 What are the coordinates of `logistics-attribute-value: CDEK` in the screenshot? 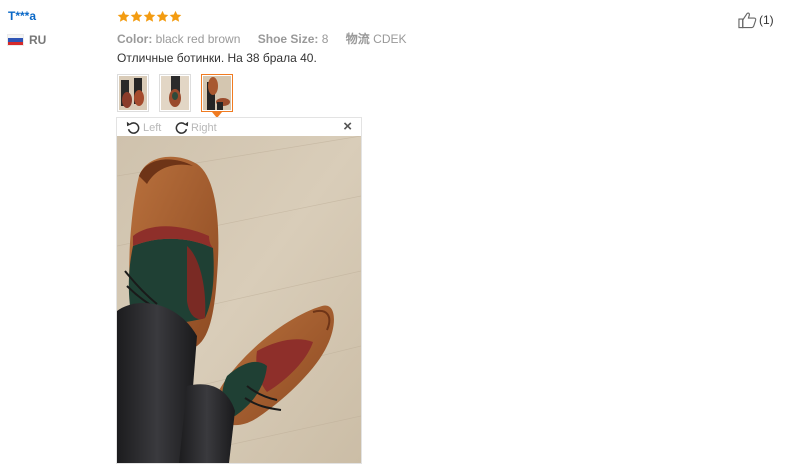 It's located at (390, 39).